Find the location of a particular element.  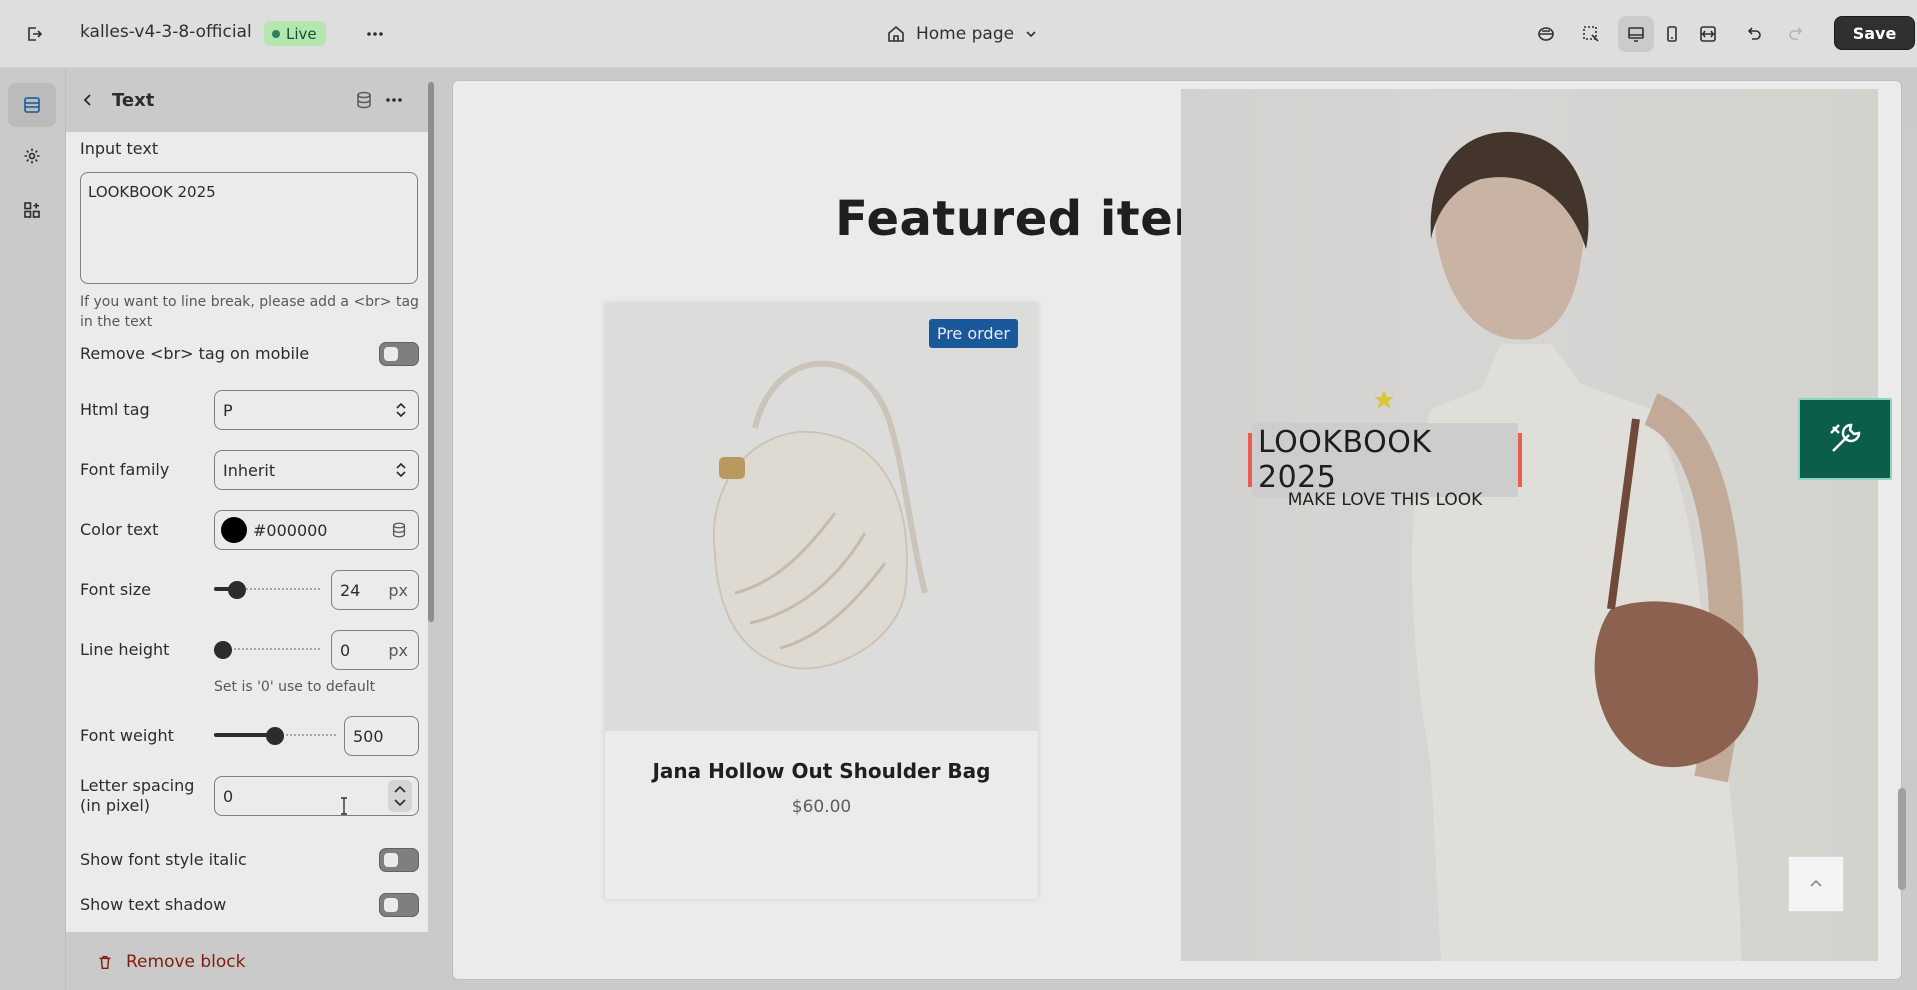

html-tag-value: P is located at coordinates (228, 410).